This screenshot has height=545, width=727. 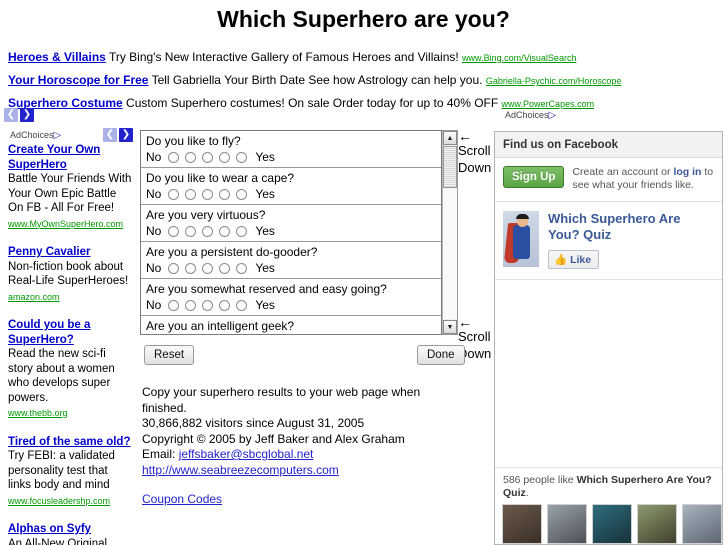 What do you see at coordinates (70, 501) in the screenshot?
I see `sidebar-ad-url: www.focusleadershp.com` at bounding box center [70, 501].